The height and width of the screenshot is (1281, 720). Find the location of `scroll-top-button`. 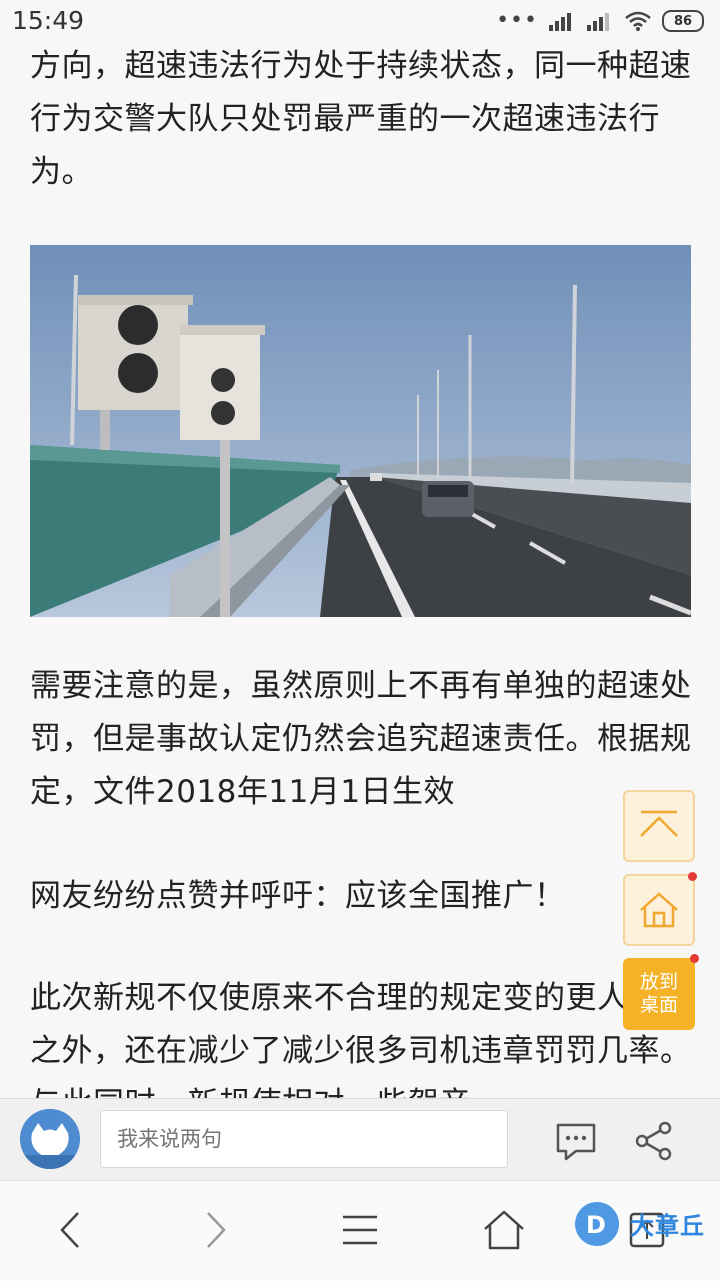

scroll-top-button is located at coordinates (659, 826).